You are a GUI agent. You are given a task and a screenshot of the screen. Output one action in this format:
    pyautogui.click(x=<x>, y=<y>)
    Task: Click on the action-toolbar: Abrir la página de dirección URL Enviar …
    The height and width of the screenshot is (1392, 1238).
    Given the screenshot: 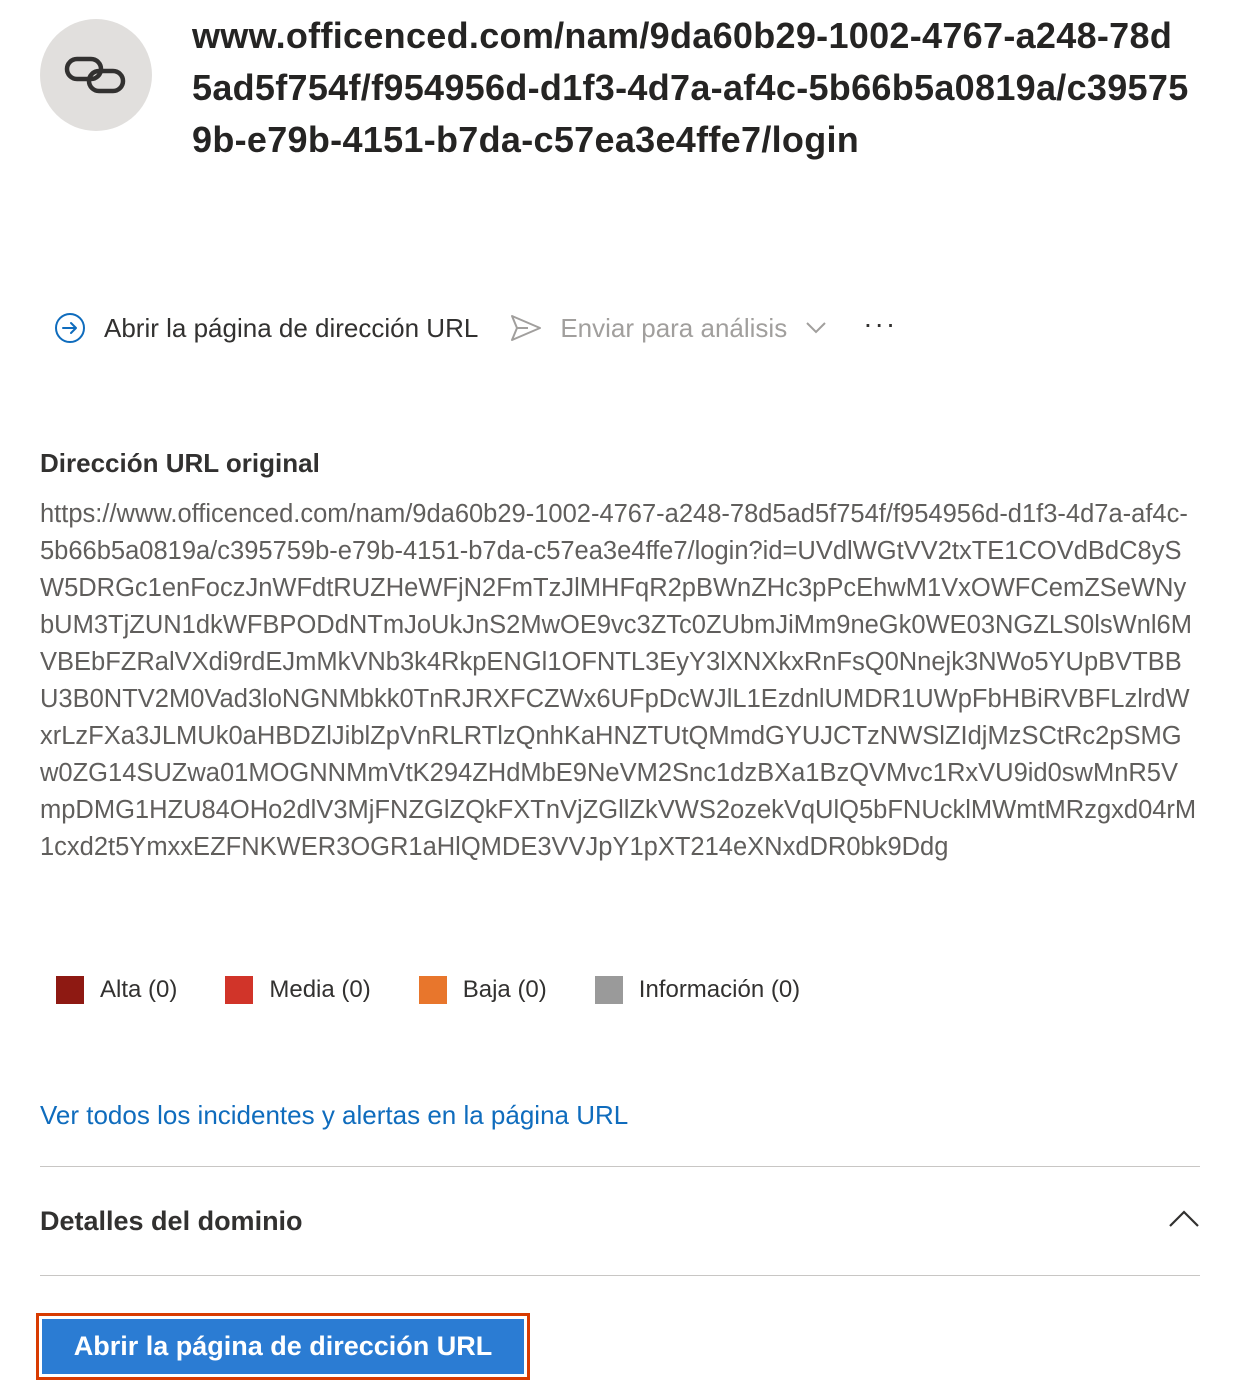 What is the action you would take?
    pyautogui.click(x=475, y=328)
    